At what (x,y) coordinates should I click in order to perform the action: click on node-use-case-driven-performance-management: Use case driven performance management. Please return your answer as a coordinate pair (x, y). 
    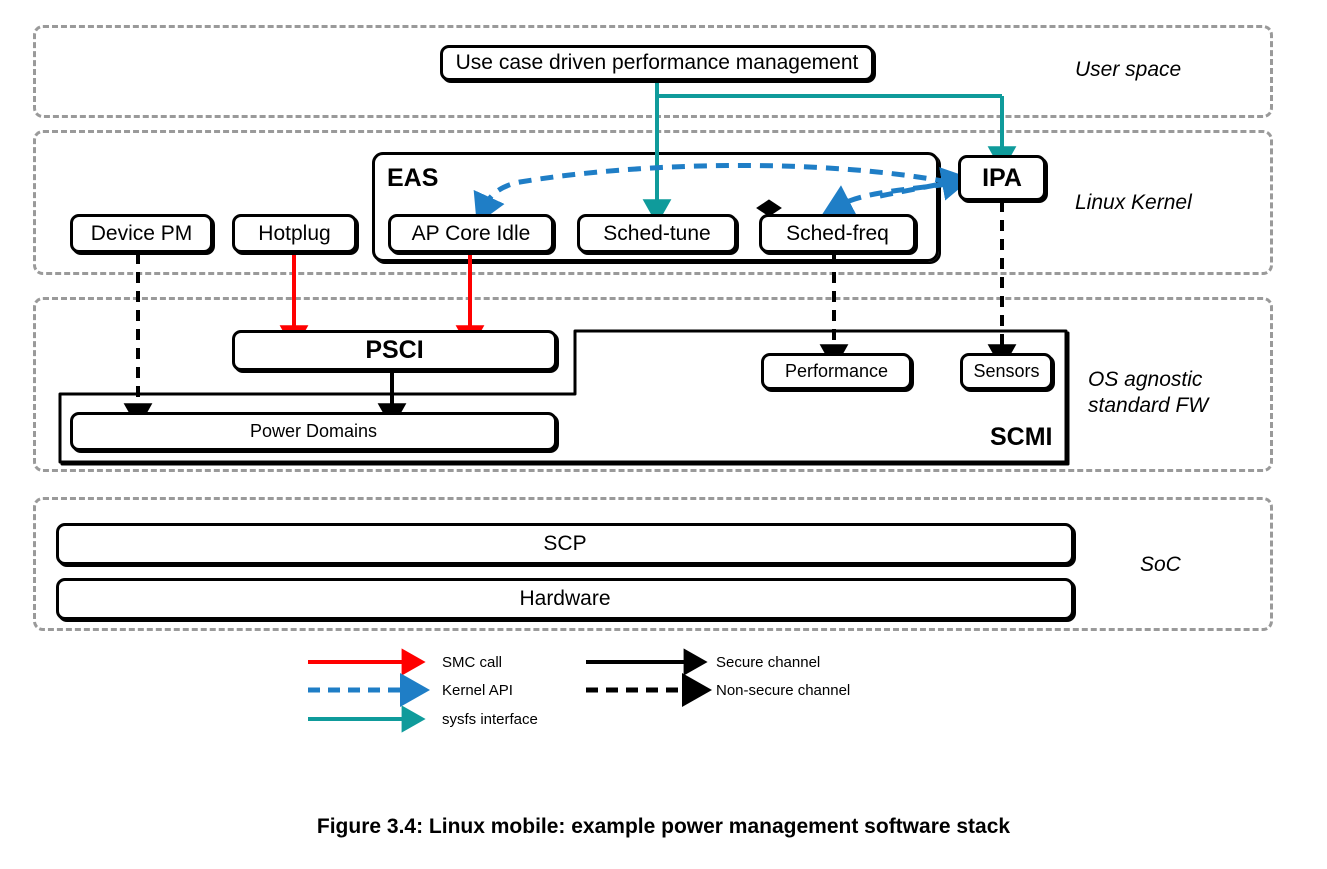
    Looking at the image, I should click on (657, 63).